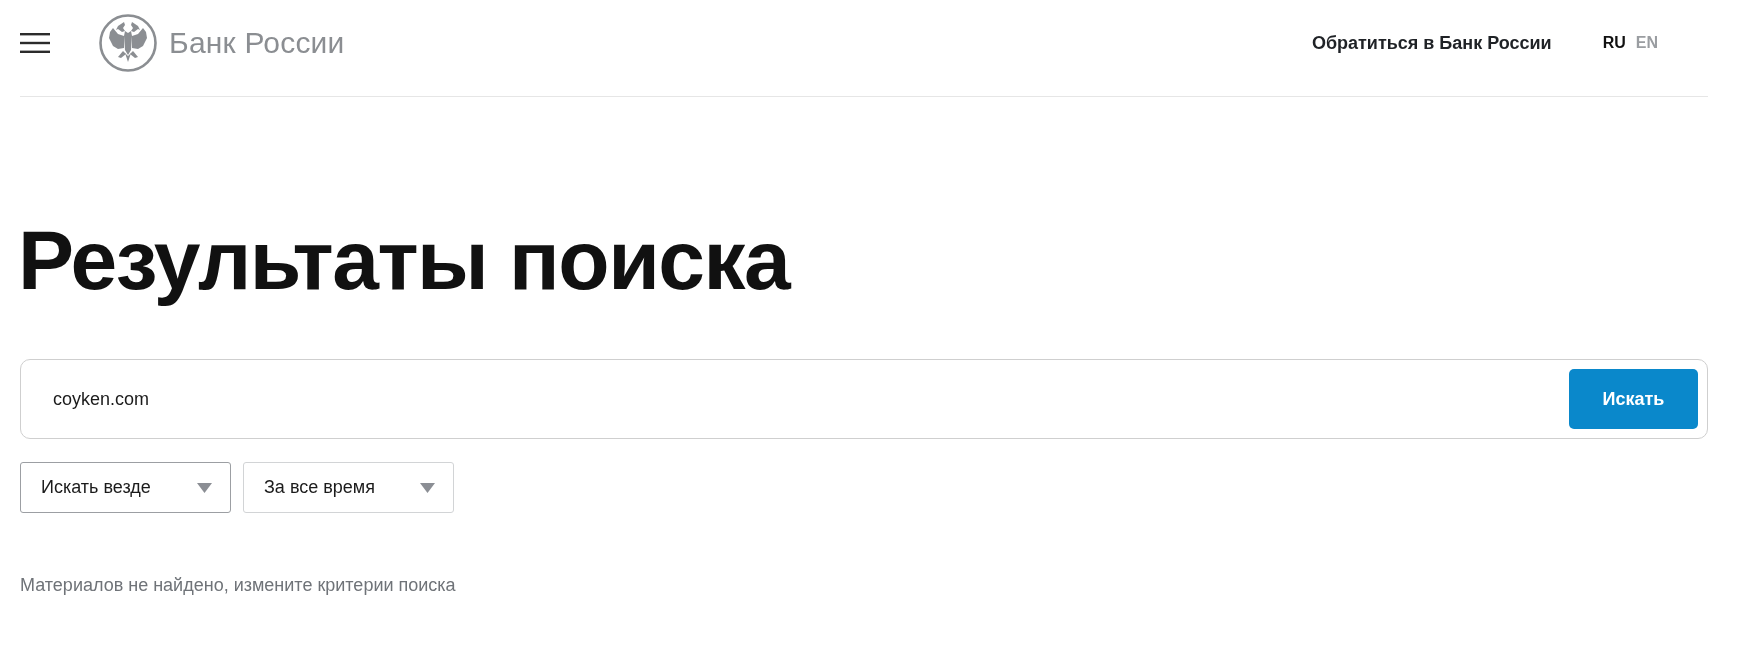 The height and width of the screenshot is (657, 1761). Describe the element at coordinates (404, 260) in the screenshot. I see `page-title: Результаты поиска` at that location.